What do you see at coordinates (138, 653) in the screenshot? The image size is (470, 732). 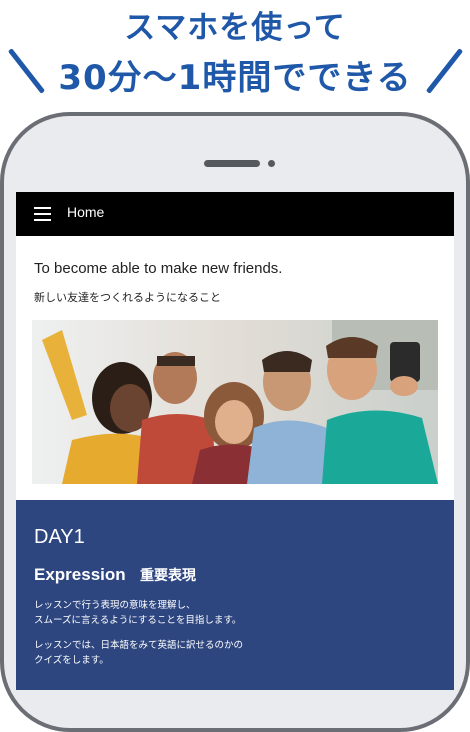 I see `description-2: レッスンでは、日本語をみて英語に訳せるのかの クイズをします。` at bounding box center [138, 653].